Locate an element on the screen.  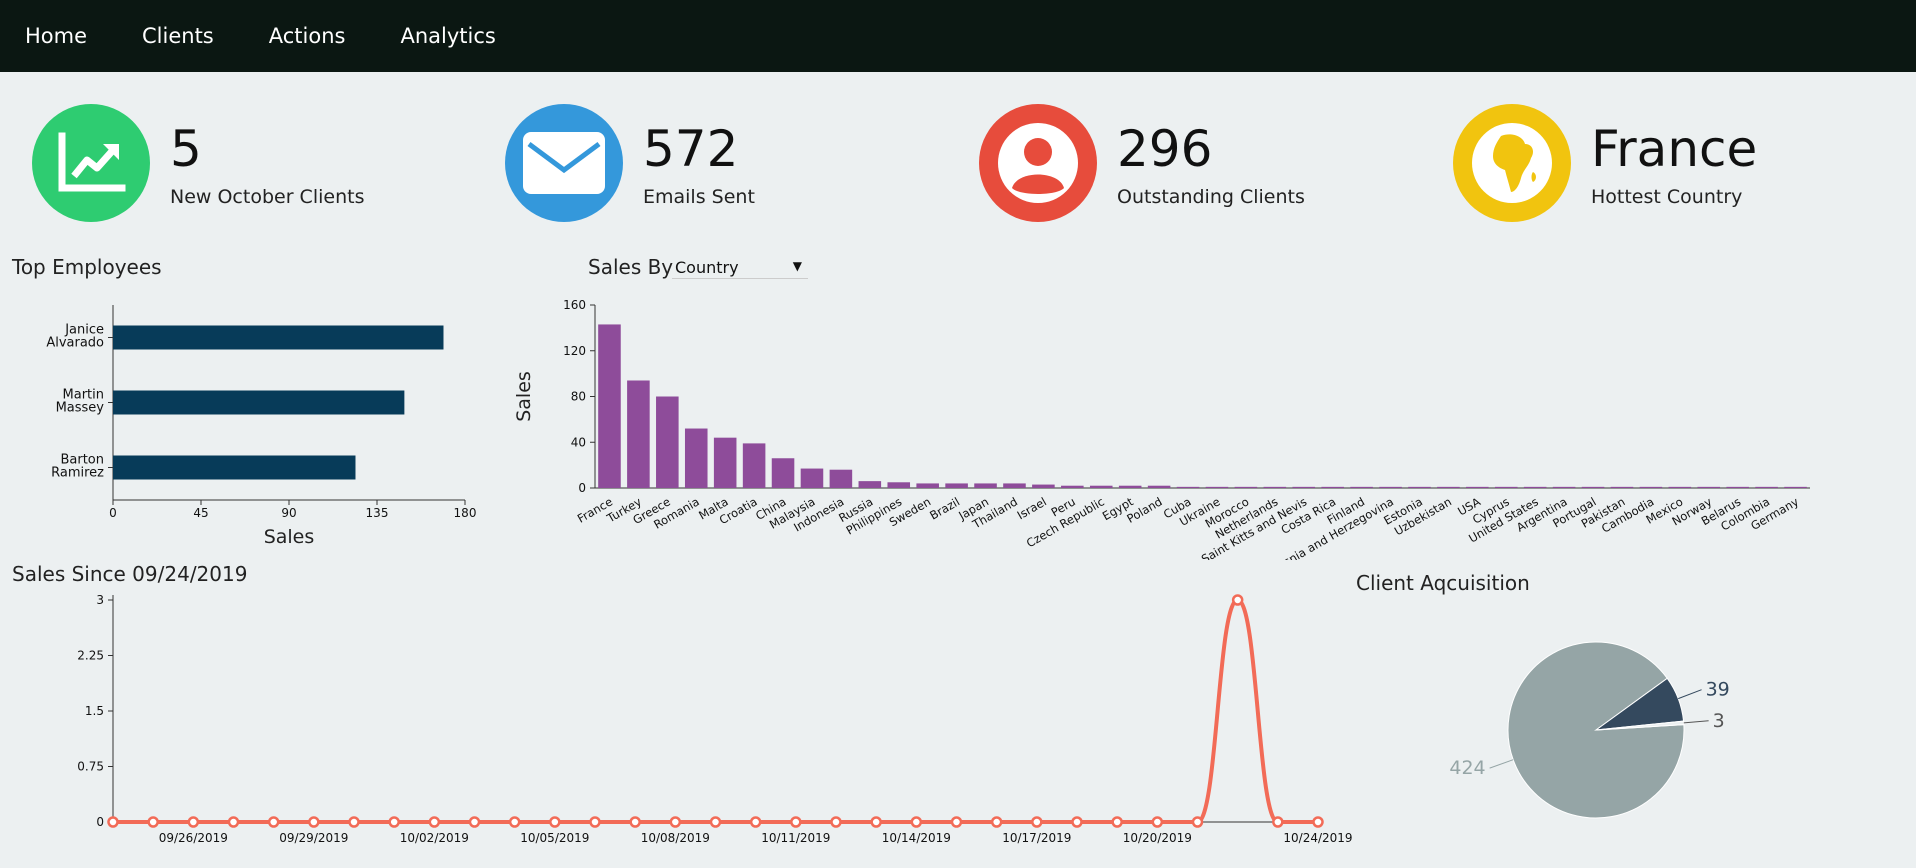
x-tick-label: Israel is located at coordinates (1032, 508).